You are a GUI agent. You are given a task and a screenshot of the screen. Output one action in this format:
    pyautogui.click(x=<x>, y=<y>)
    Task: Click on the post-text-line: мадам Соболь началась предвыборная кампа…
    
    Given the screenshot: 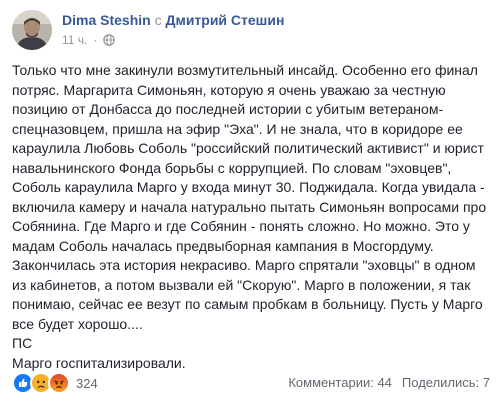 What is the action you would take?
    pyautogui.click(x=223, y=245)
    